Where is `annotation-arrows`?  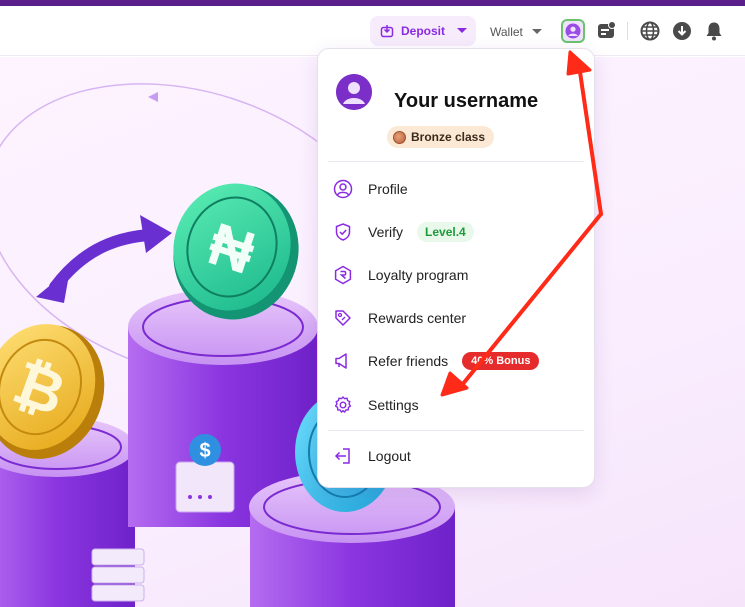 annotation-arrows is located at coordinates (521, 223).